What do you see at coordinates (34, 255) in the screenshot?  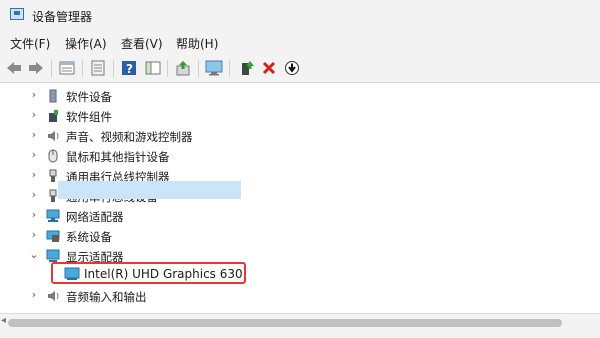 I see `chevron-down-icon: ⌄` at bounding box center [34, 255].